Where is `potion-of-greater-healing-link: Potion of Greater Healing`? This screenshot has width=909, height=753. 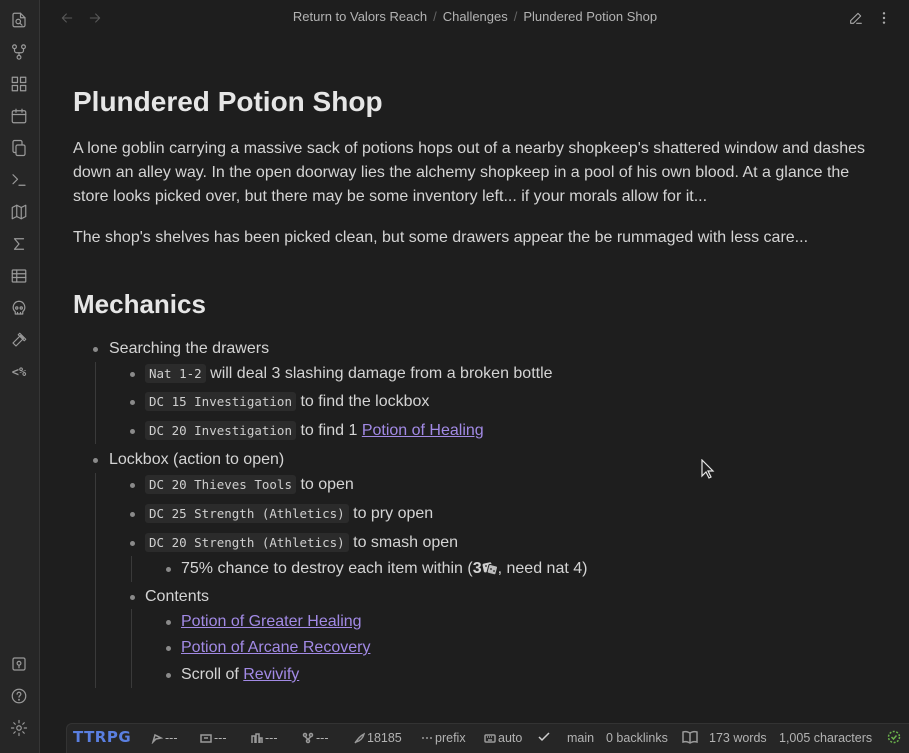 potion-of-greater-healing-link: Potion of Greater Healing is located at coordinates (271, 621).